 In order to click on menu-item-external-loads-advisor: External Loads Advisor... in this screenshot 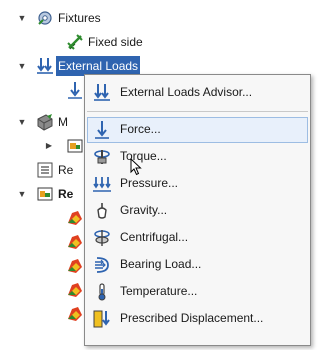, I will do `click(197, 92)`.